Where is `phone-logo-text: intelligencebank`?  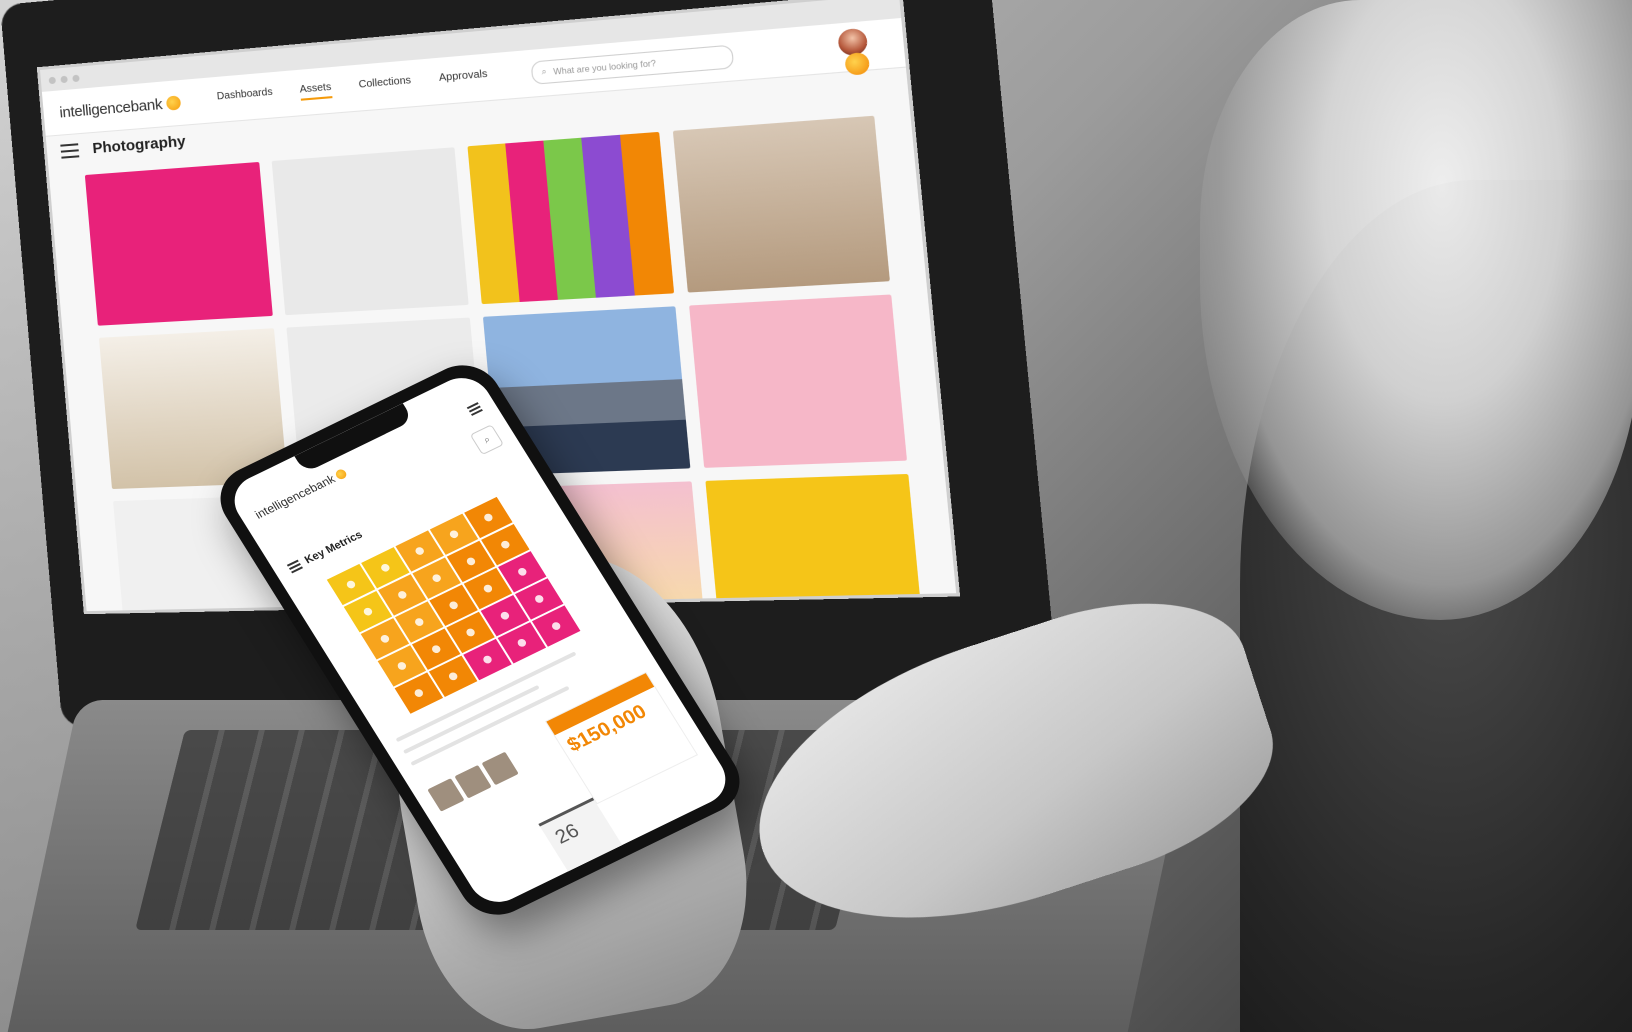
phone-logo-text: intelligencebank is located at coordinates (295, 496).